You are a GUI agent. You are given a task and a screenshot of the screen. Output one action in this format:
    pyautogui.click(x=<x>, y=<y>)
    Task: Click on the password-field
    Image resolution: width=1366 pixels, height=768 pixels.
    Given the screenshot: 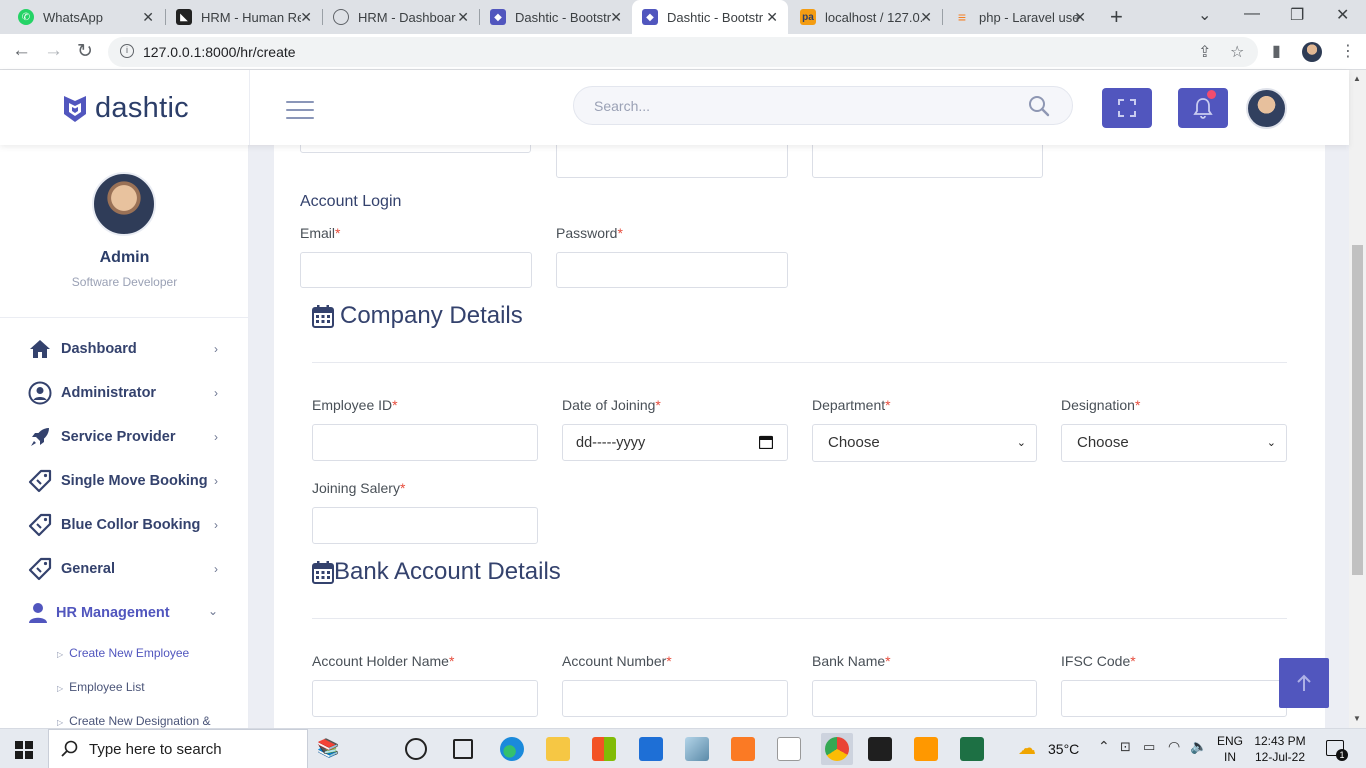 What is the action you would take?
    pyautogui.click(x=672, y=270)
    